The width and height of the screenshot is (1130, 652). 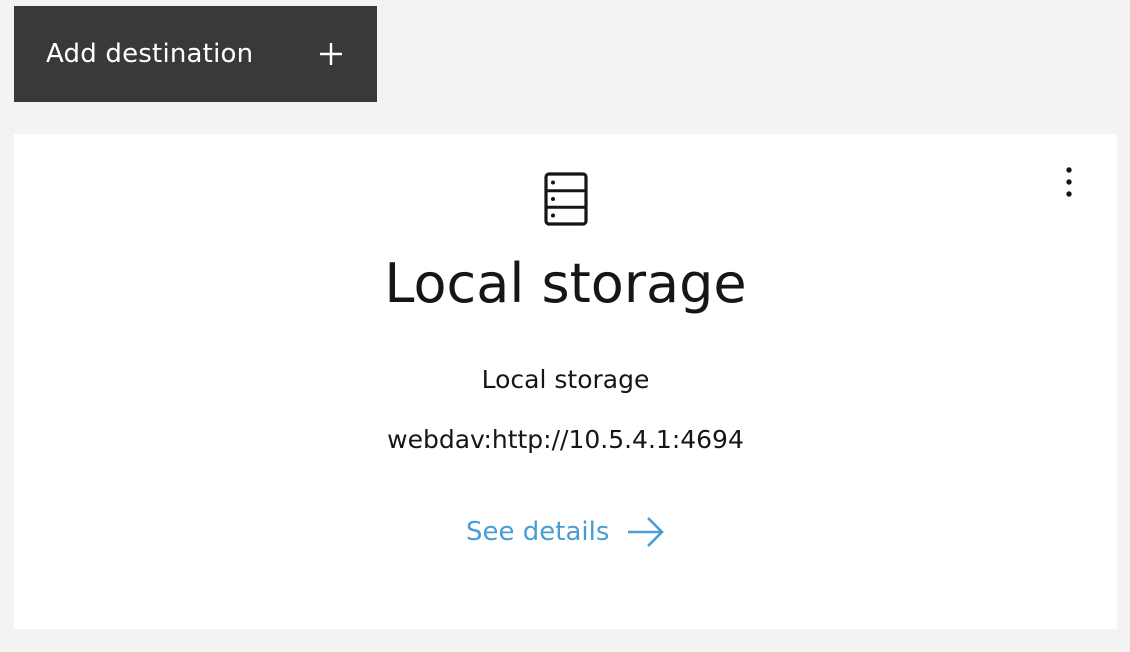 What do you see at coordinates (331, 54) in the screenshot?
I see `plus-icon` at bounding box center [331, 54].